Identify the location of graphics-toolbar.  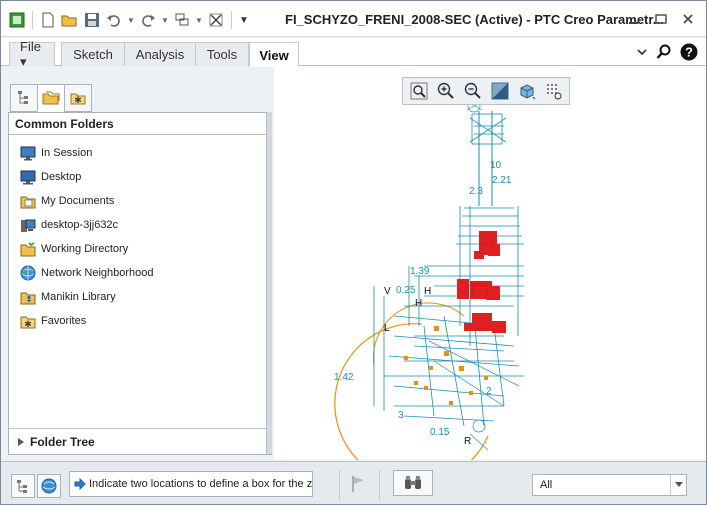
(486, 91).